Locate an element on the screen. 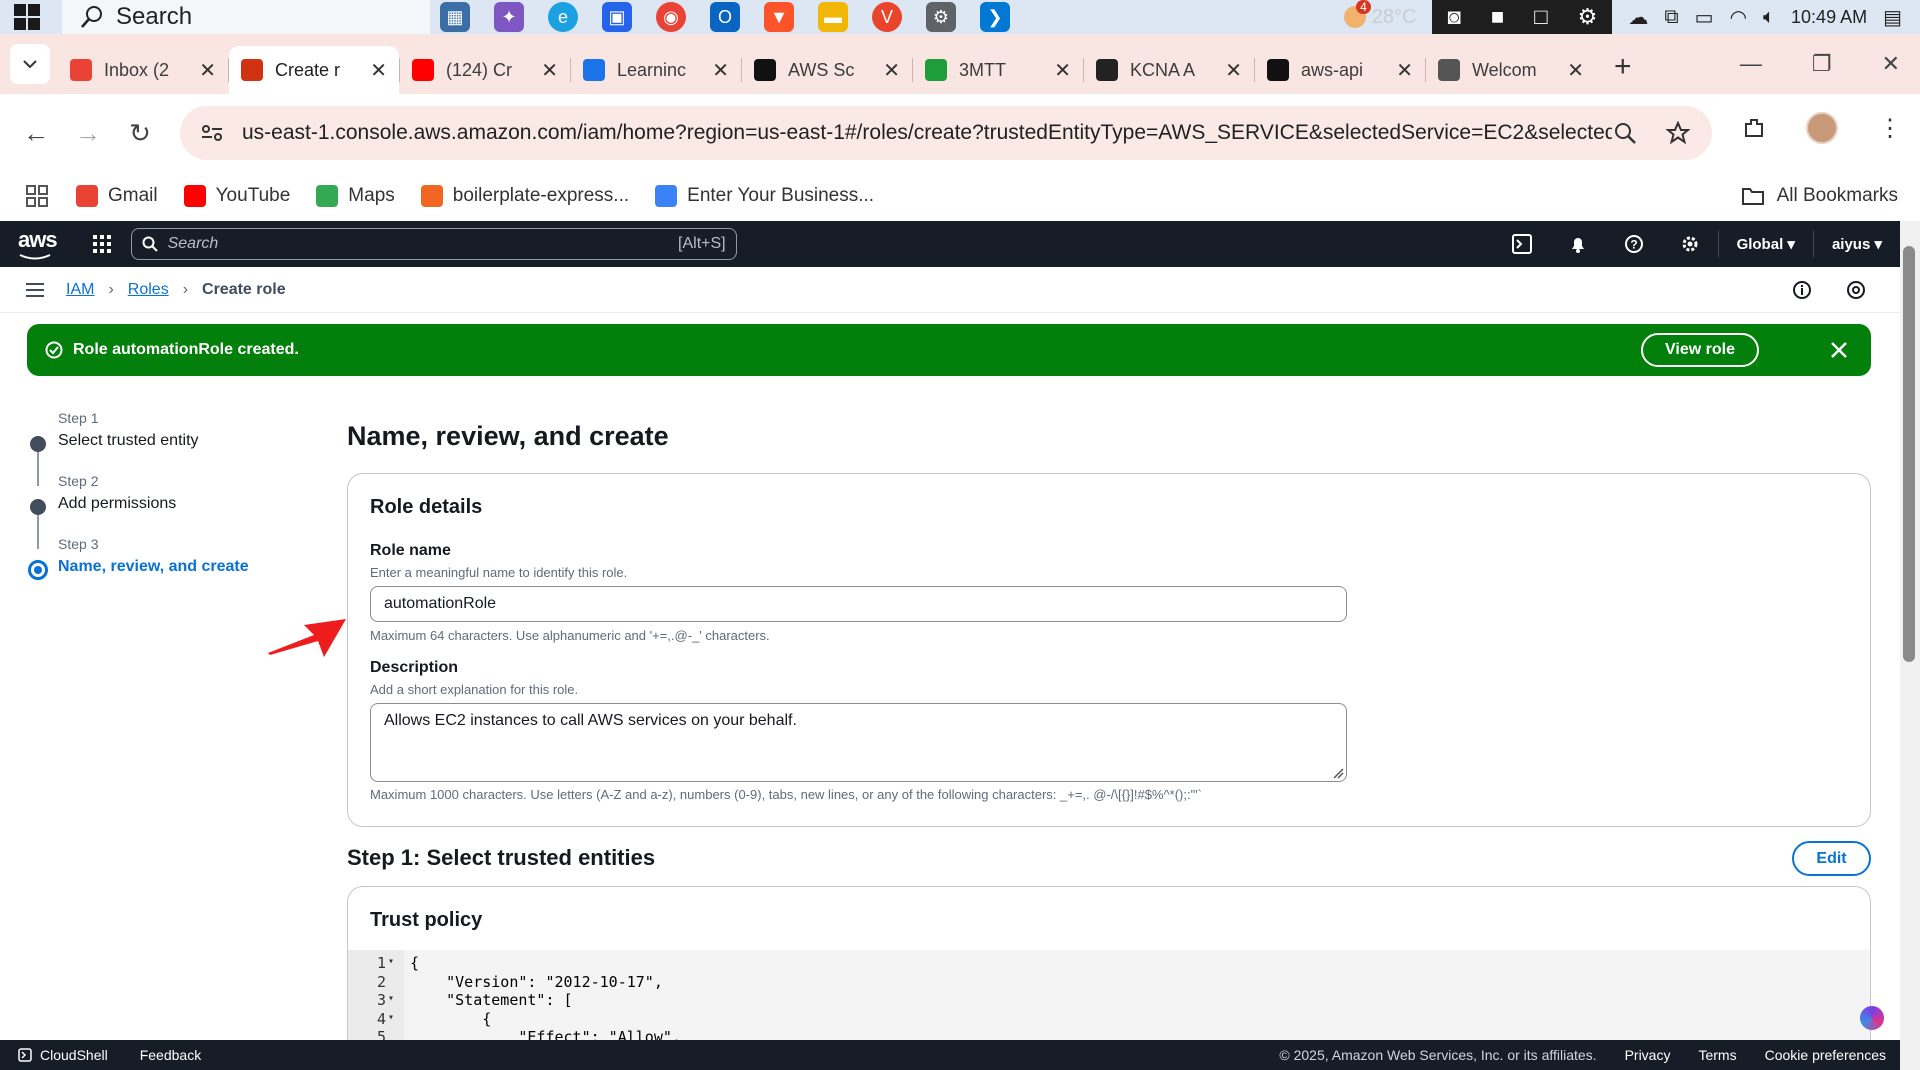 The image size is (1920, 1070). cloudshell-link: CloudShell is located at coordinates (63, 1055).